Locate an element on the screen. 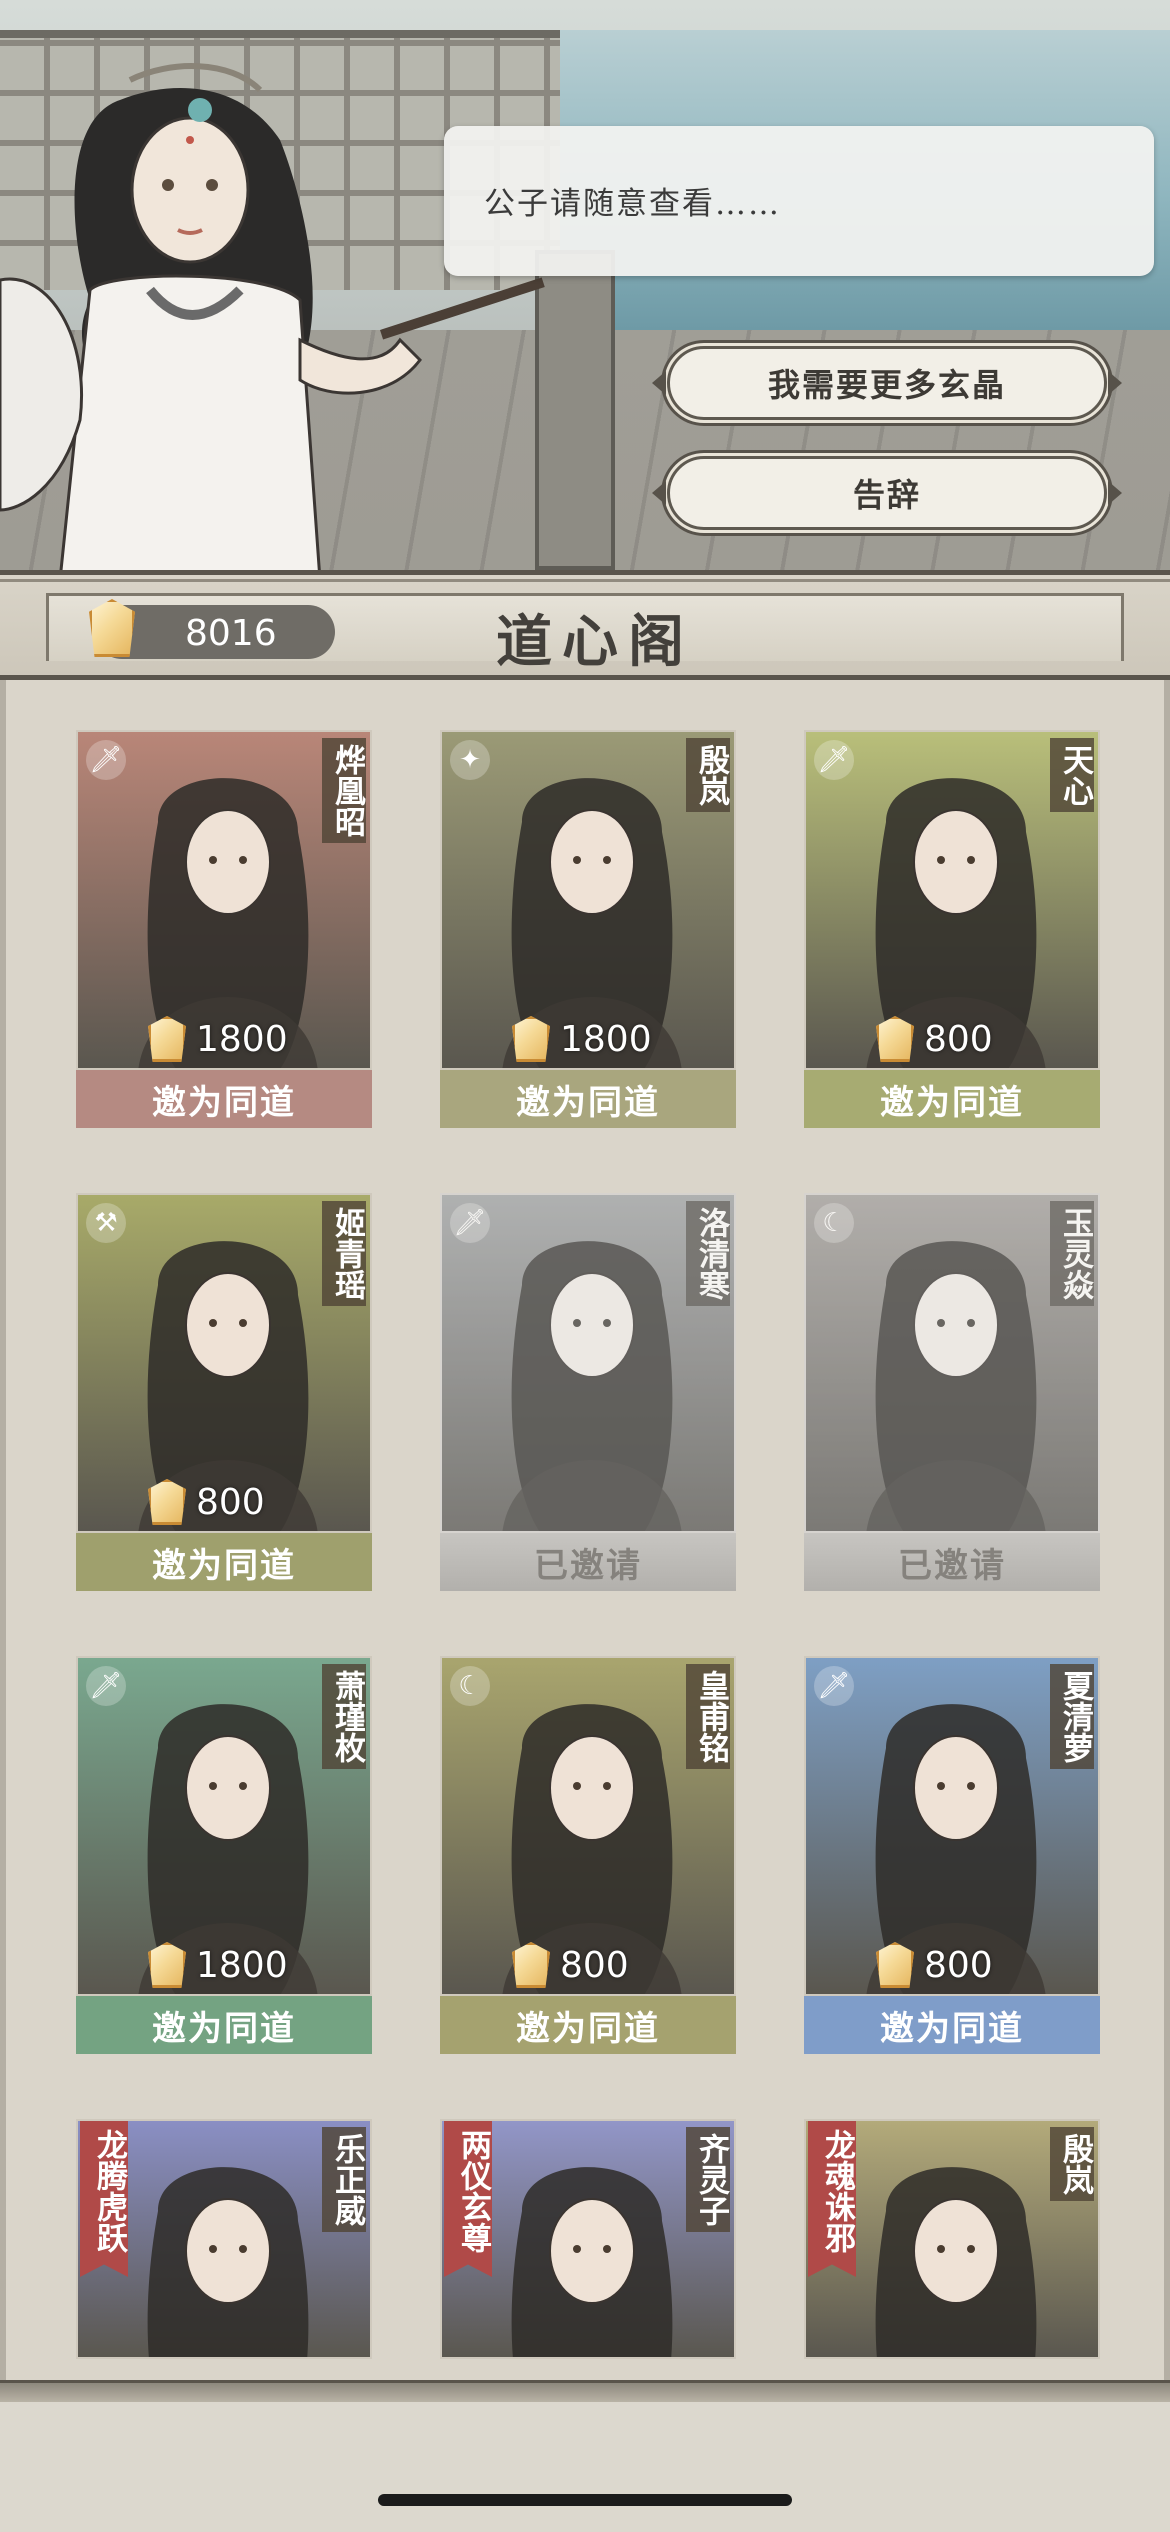 This screenshot has height=2532, width=1170. companion-card: ⚒ 姬青瑶 800 邀为同道 is located at coordinates (224, 1392).